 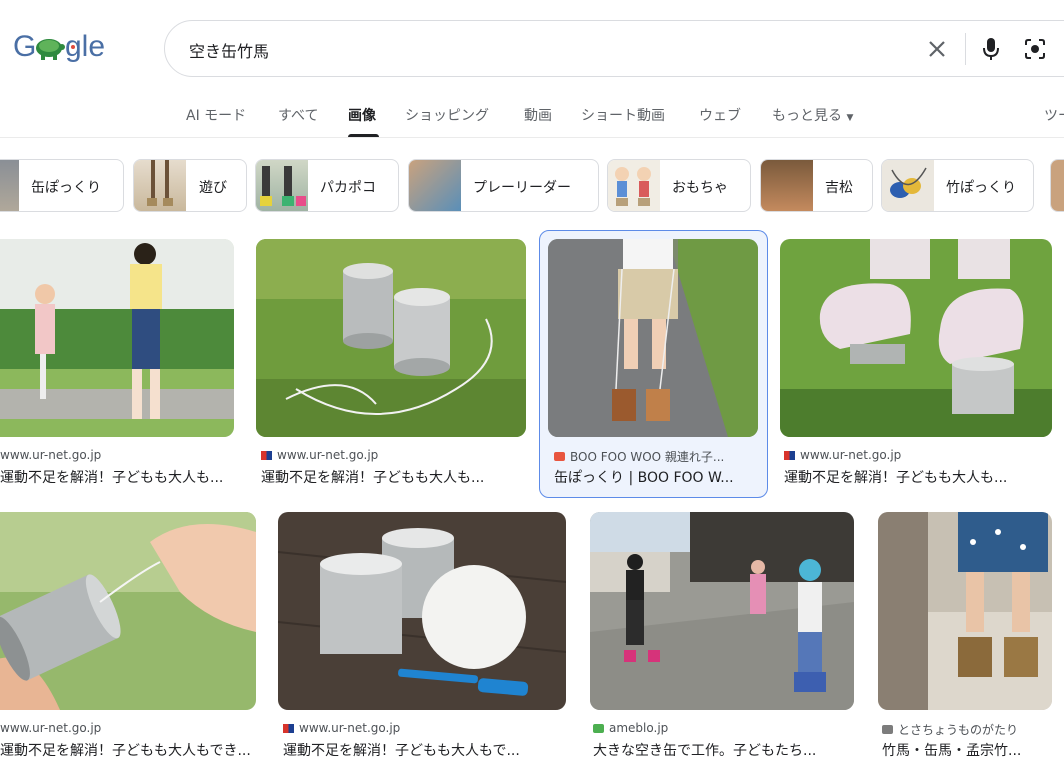 I want to click on google-doodle-logo: G gle, so click(x=65, y=46).